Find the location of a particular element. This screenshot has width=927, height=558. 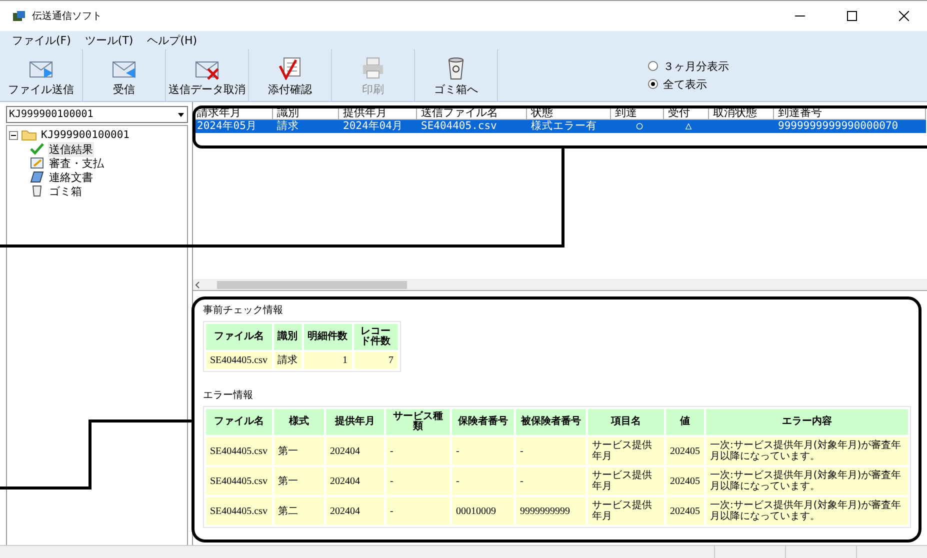

list-cell-text: 請求 is located at coordinates (288, 126).